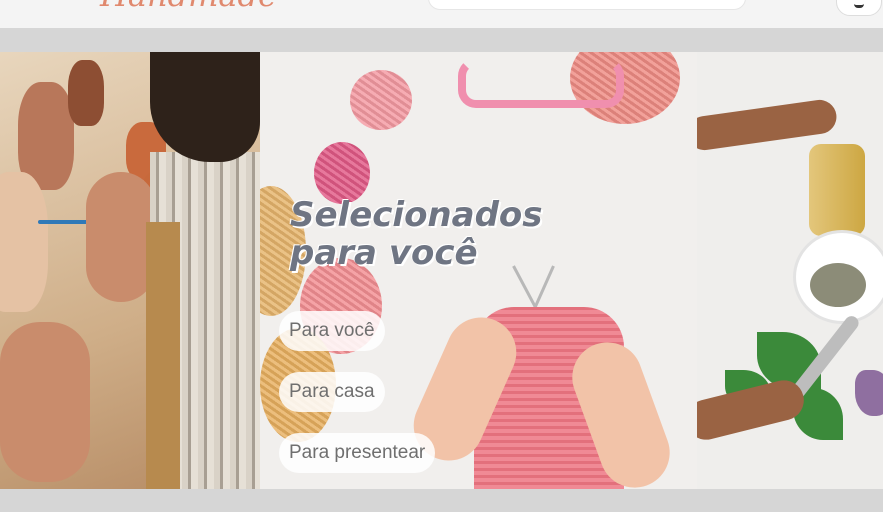 The height and width of the screenshot is (512, 883). Describe the element at coordinates (416, 234) in the screenshot. I see `hero-headline: Selecionados para você` at that location.